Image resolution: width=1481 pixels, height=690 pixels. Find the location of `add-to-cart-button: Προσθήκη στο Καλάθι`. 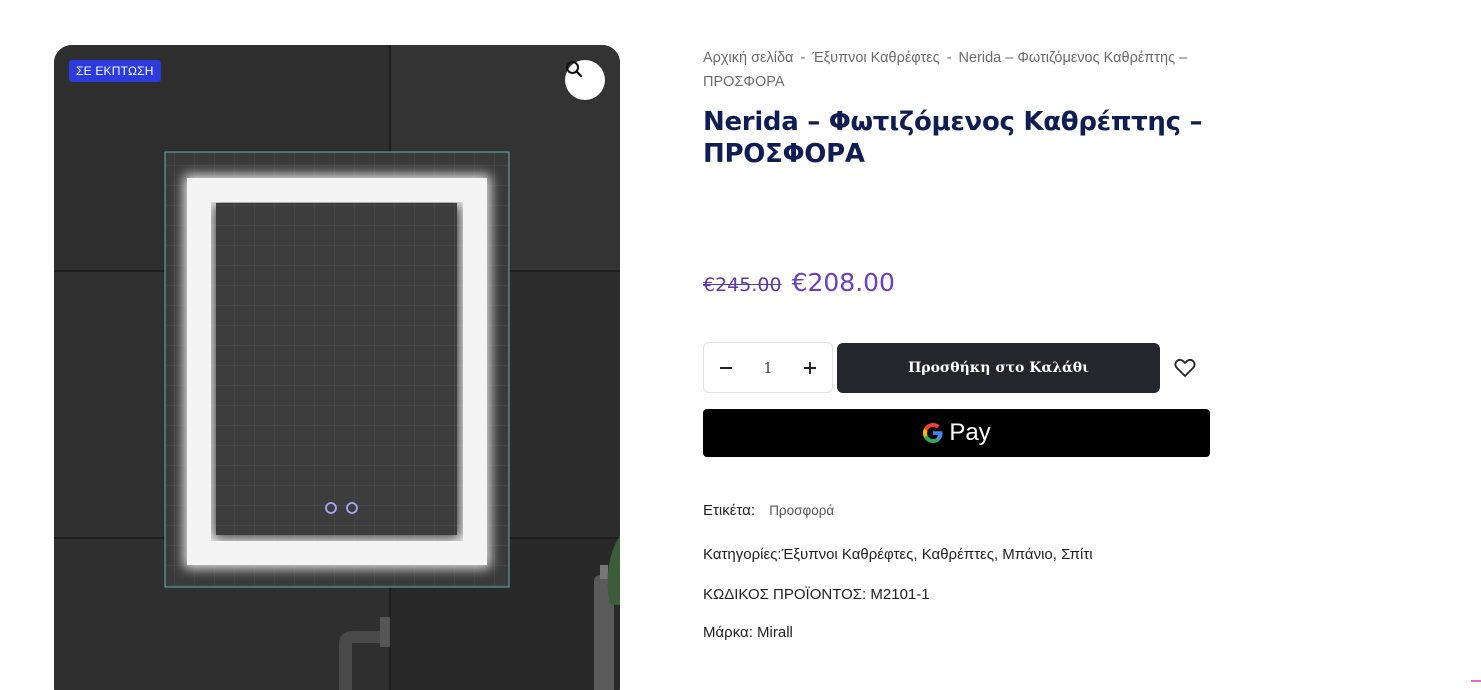

add-to-cart-button: Προσθήκη στο Καλάθι is located at coordinates (998, 367).